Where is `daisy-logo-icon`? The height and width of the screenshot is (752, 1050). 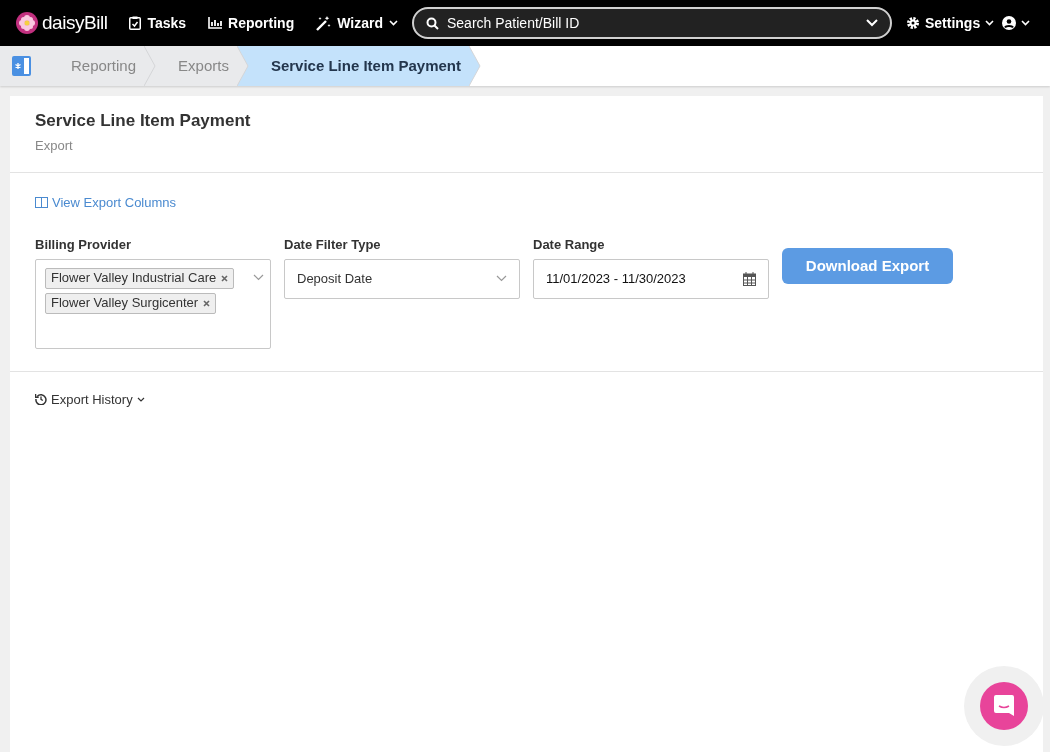 daisy-logo-icon is located at coordinates (27, 23).